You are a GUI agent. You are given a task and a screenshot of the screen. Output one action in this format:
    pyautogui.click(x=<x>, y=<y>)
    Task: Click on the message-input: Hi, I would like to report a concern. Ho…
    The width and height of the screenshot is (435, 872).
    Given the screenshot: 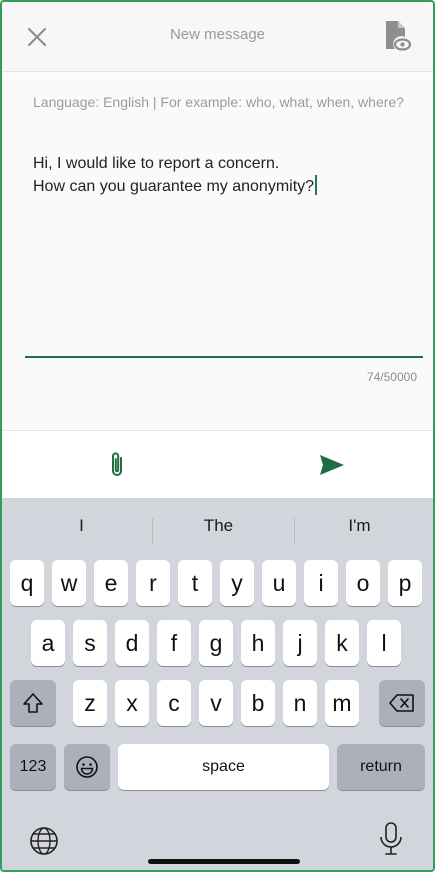 What is the action you would take?
    pyautogui.click(x=224, y=175)
    